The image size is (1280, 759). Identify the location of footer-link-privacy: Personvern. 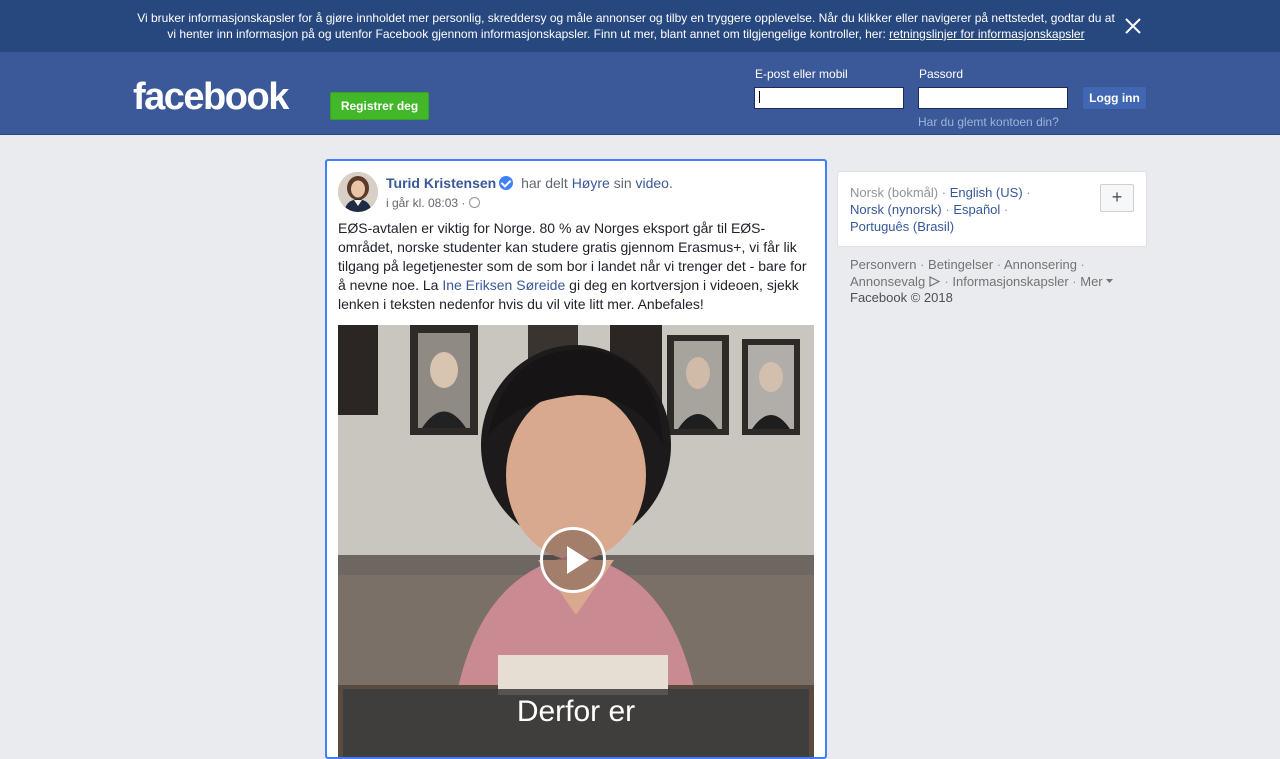
(883, 264).